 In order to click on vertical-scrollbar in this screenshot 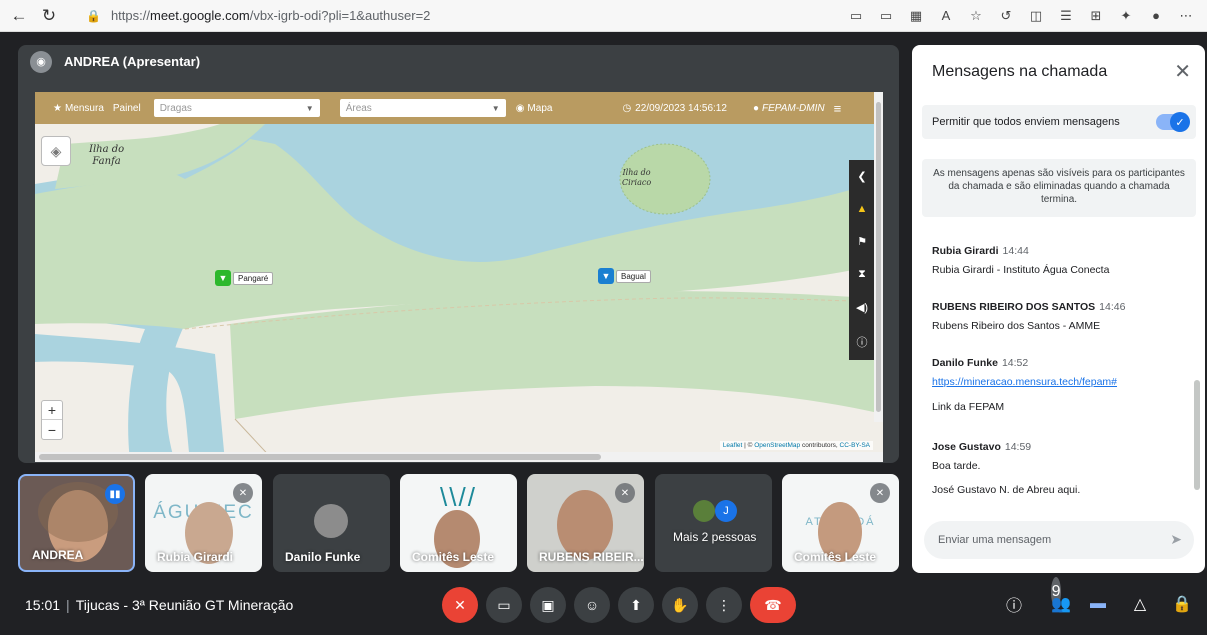, I will do `click(878, 257)`.